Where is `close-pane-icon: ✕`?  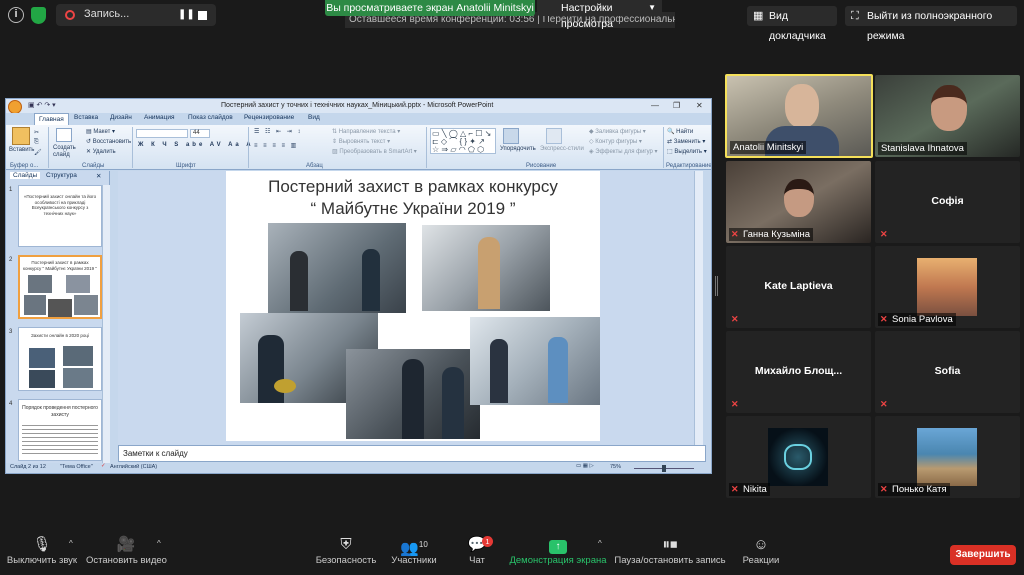
close-pane-icon: ✕ is located at coordinates (98, 176).